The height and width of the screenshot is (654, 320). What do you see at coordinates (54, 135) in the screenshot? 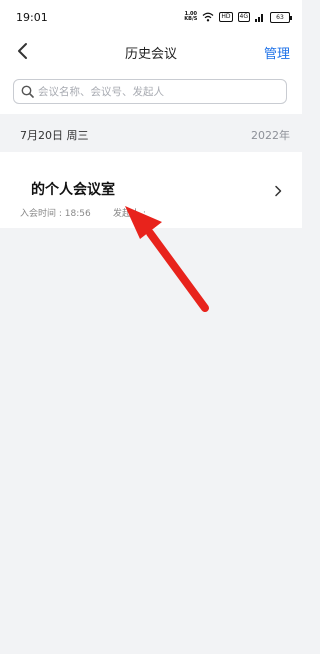
I see `date-label: 7月20日 周三` at bounding box center [54, 135].